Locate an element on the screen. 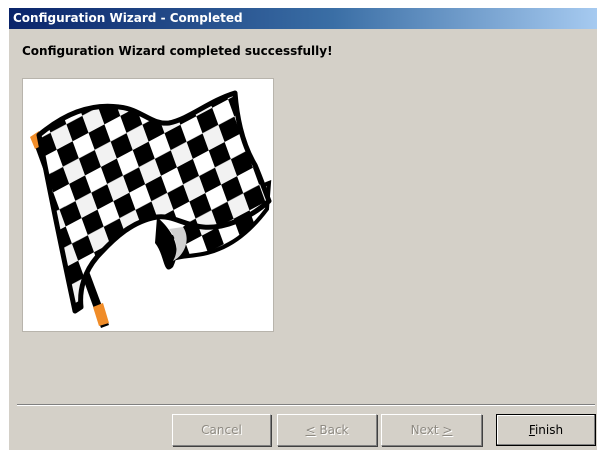 This screenshot has height=452, width=599. back-button: < Back is located at coordinates (327, 430).